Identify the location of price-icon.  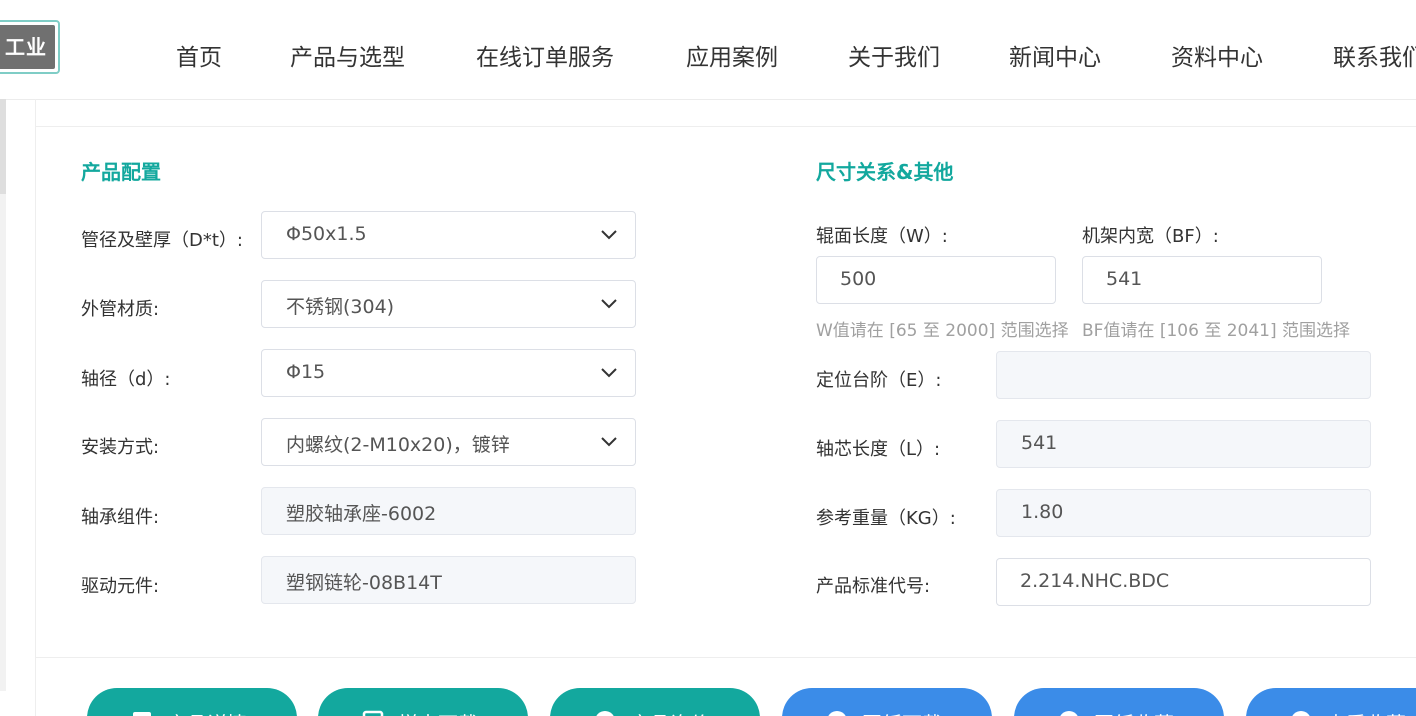
(605, 713).